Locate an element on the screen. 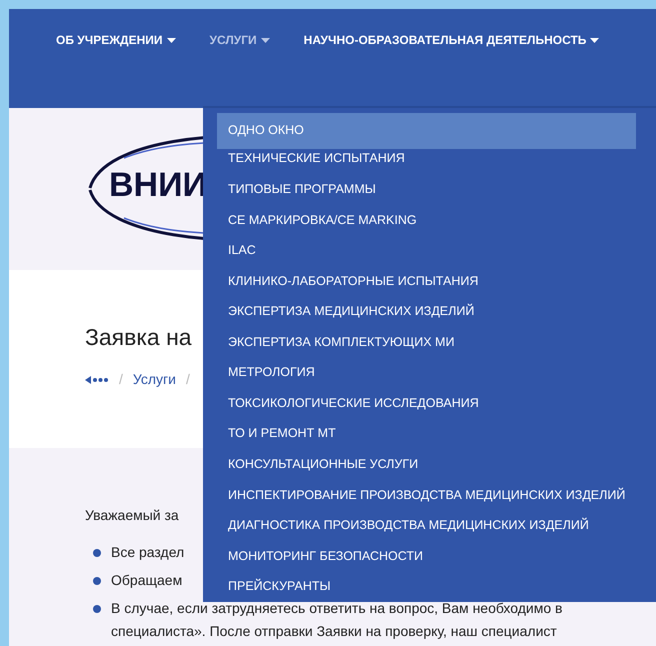 Image resolution: width=656 pixels, height=646 pixels. bullet-text: В случае, если затрудняетесь ответить на вопрос, Вам необходимо в is located at coordinates (336, 608).